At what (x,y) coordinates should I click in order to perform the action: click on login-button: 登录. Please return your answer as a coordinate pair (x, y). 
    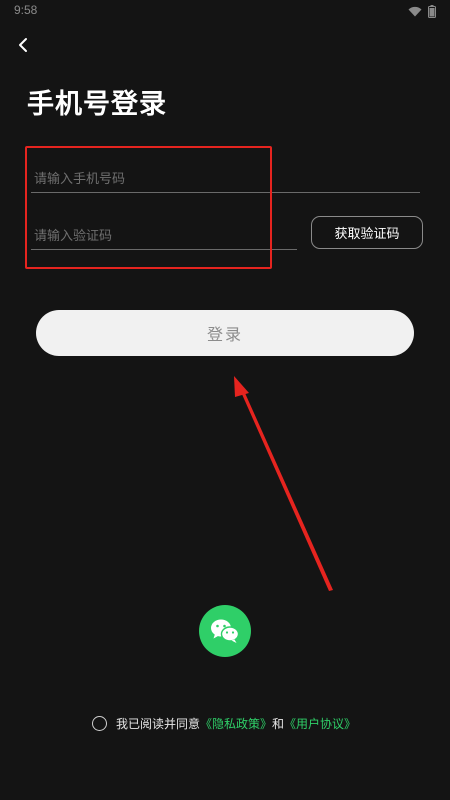
    Looking at the image, I should click on (225, 333).